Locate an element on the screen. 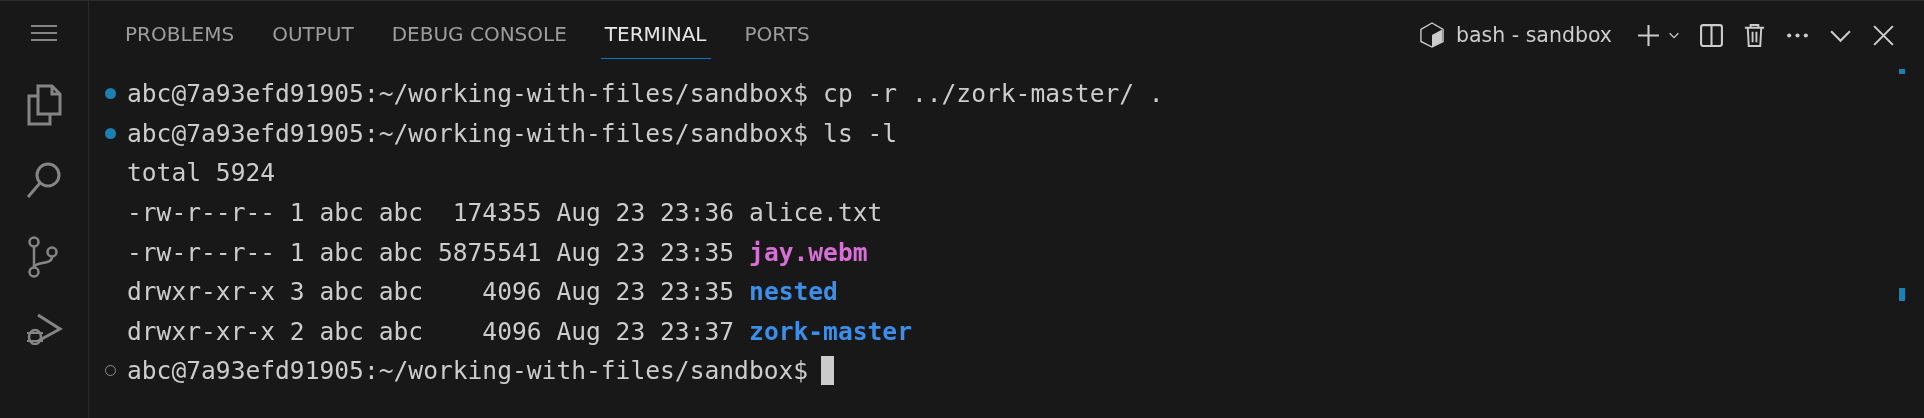 This screenshot has height=418, width=1924. terminal-name: bash - sandbox is located at coordinates (1534, 35).